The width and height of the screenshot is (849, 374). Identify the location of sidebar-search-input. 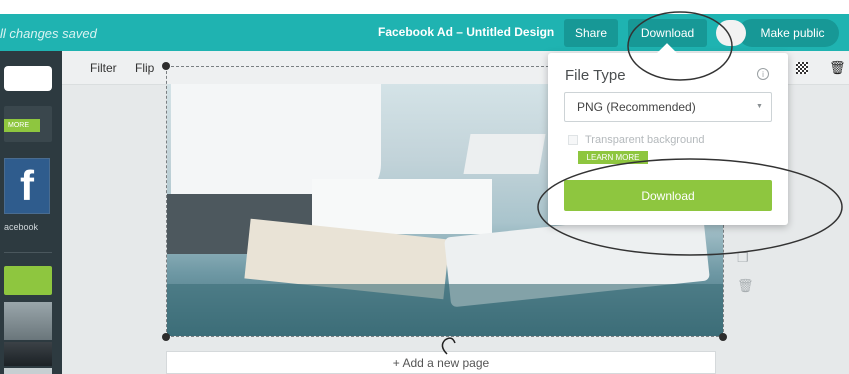
(28, 78).